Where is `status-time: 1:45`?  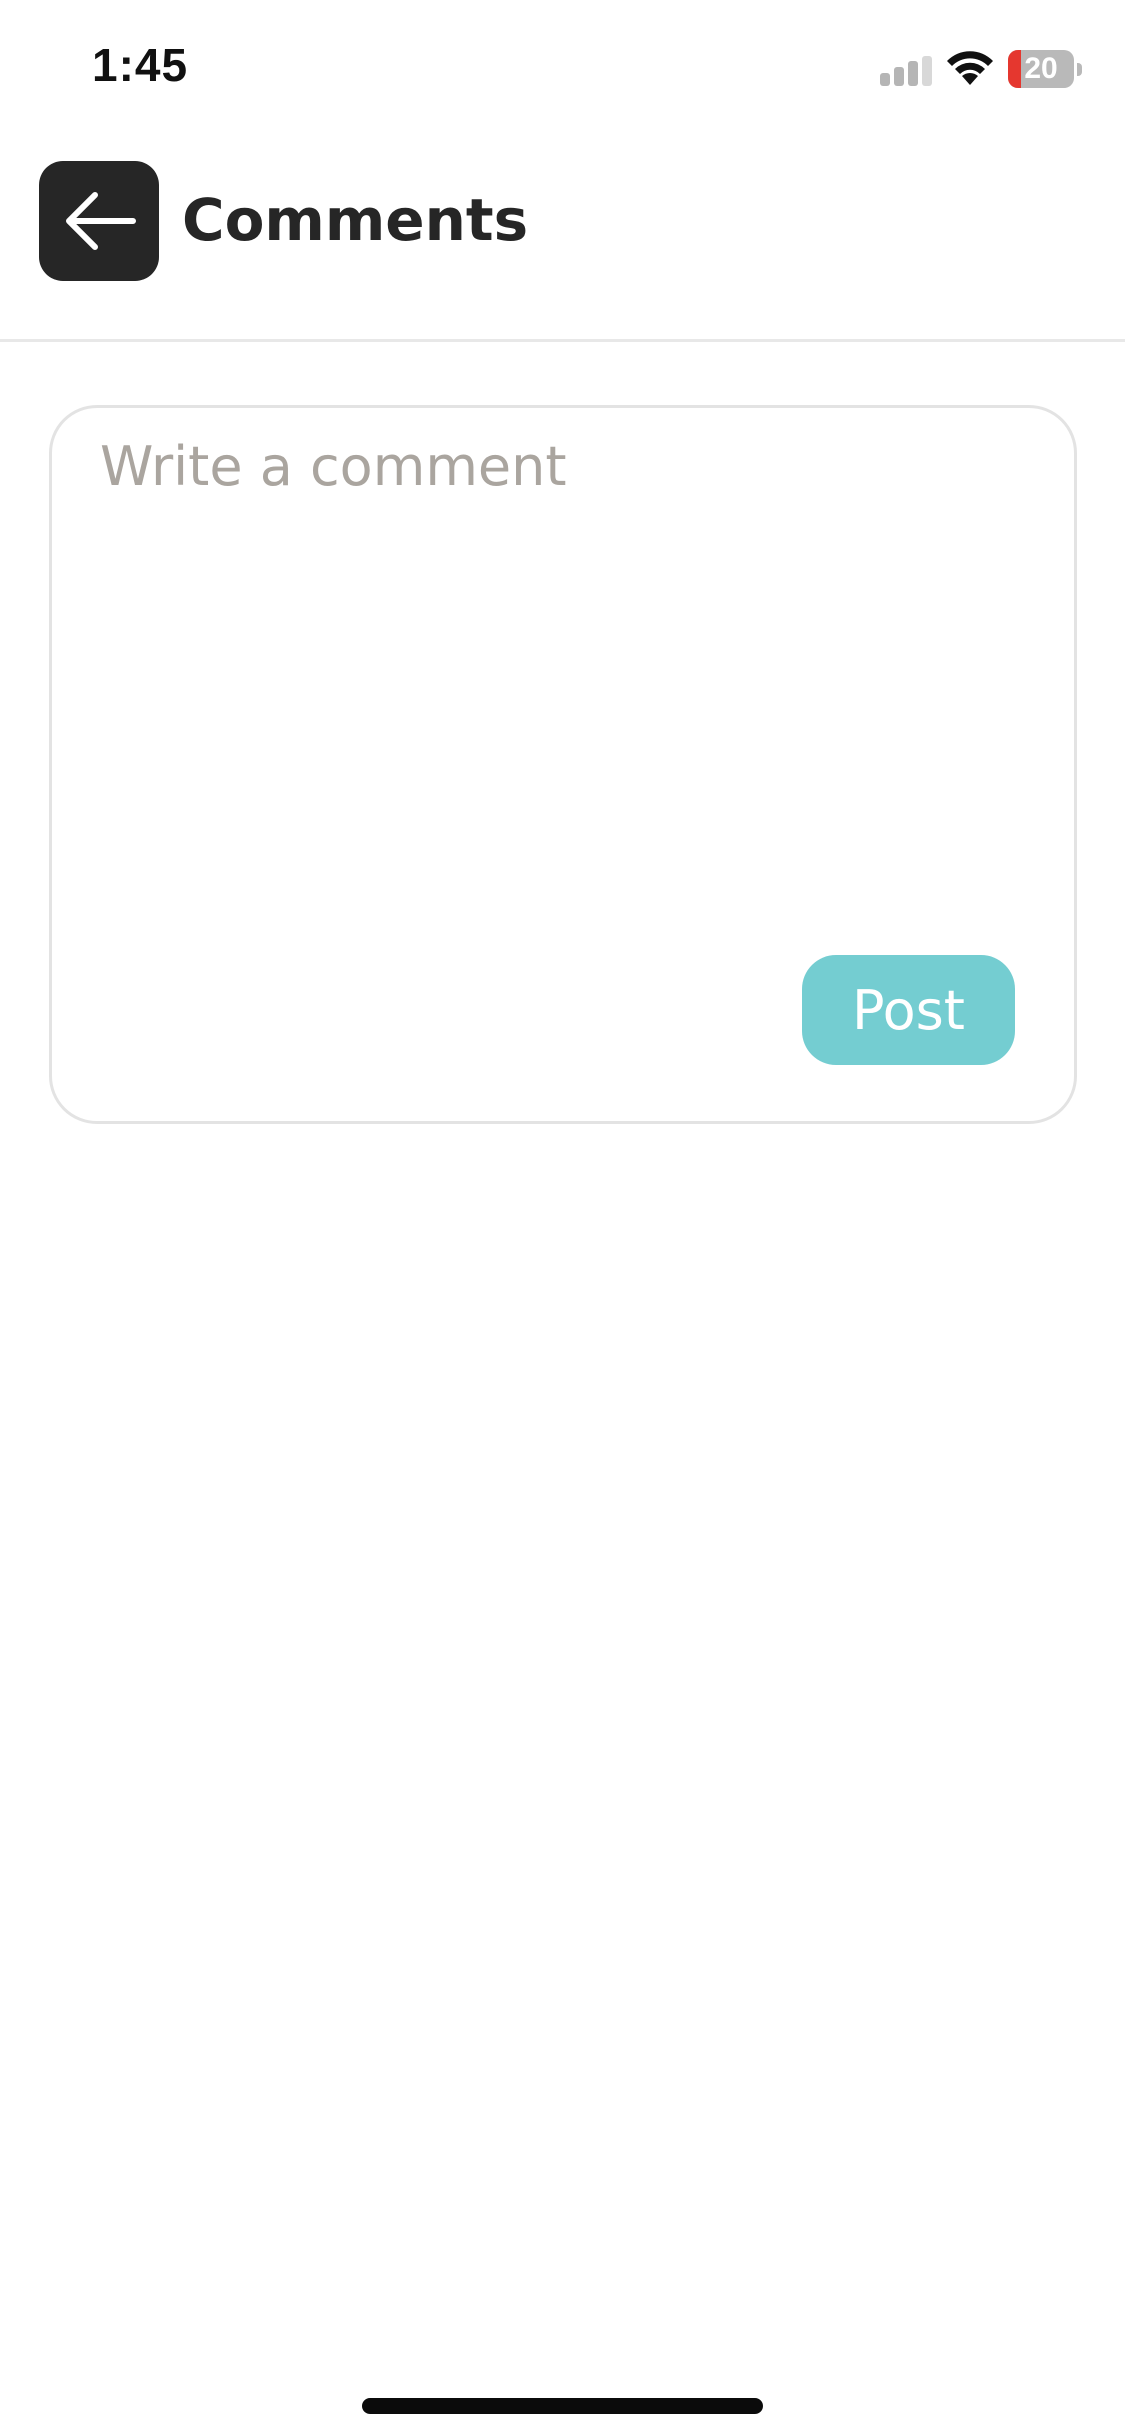 status-time: 1:45 is located at coordinates (140, 65).